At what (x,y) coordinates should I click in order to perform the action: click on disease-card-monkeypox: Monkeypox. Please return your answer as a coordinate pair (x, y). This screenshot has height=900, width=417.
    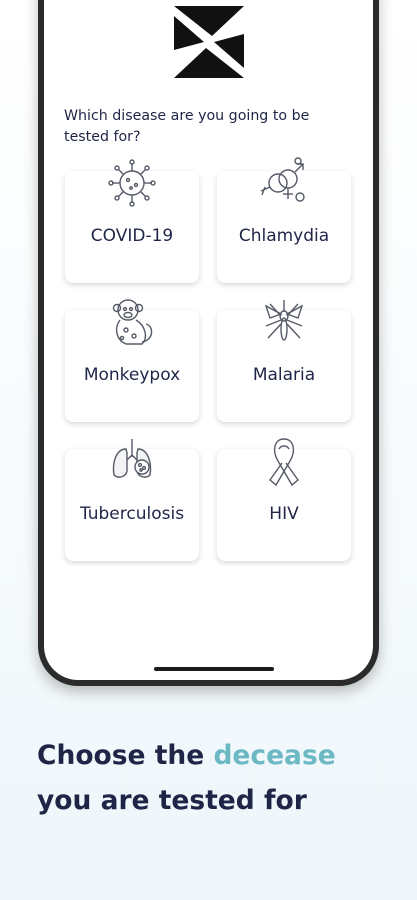
    Looking at the image, I should click on (132, 360).